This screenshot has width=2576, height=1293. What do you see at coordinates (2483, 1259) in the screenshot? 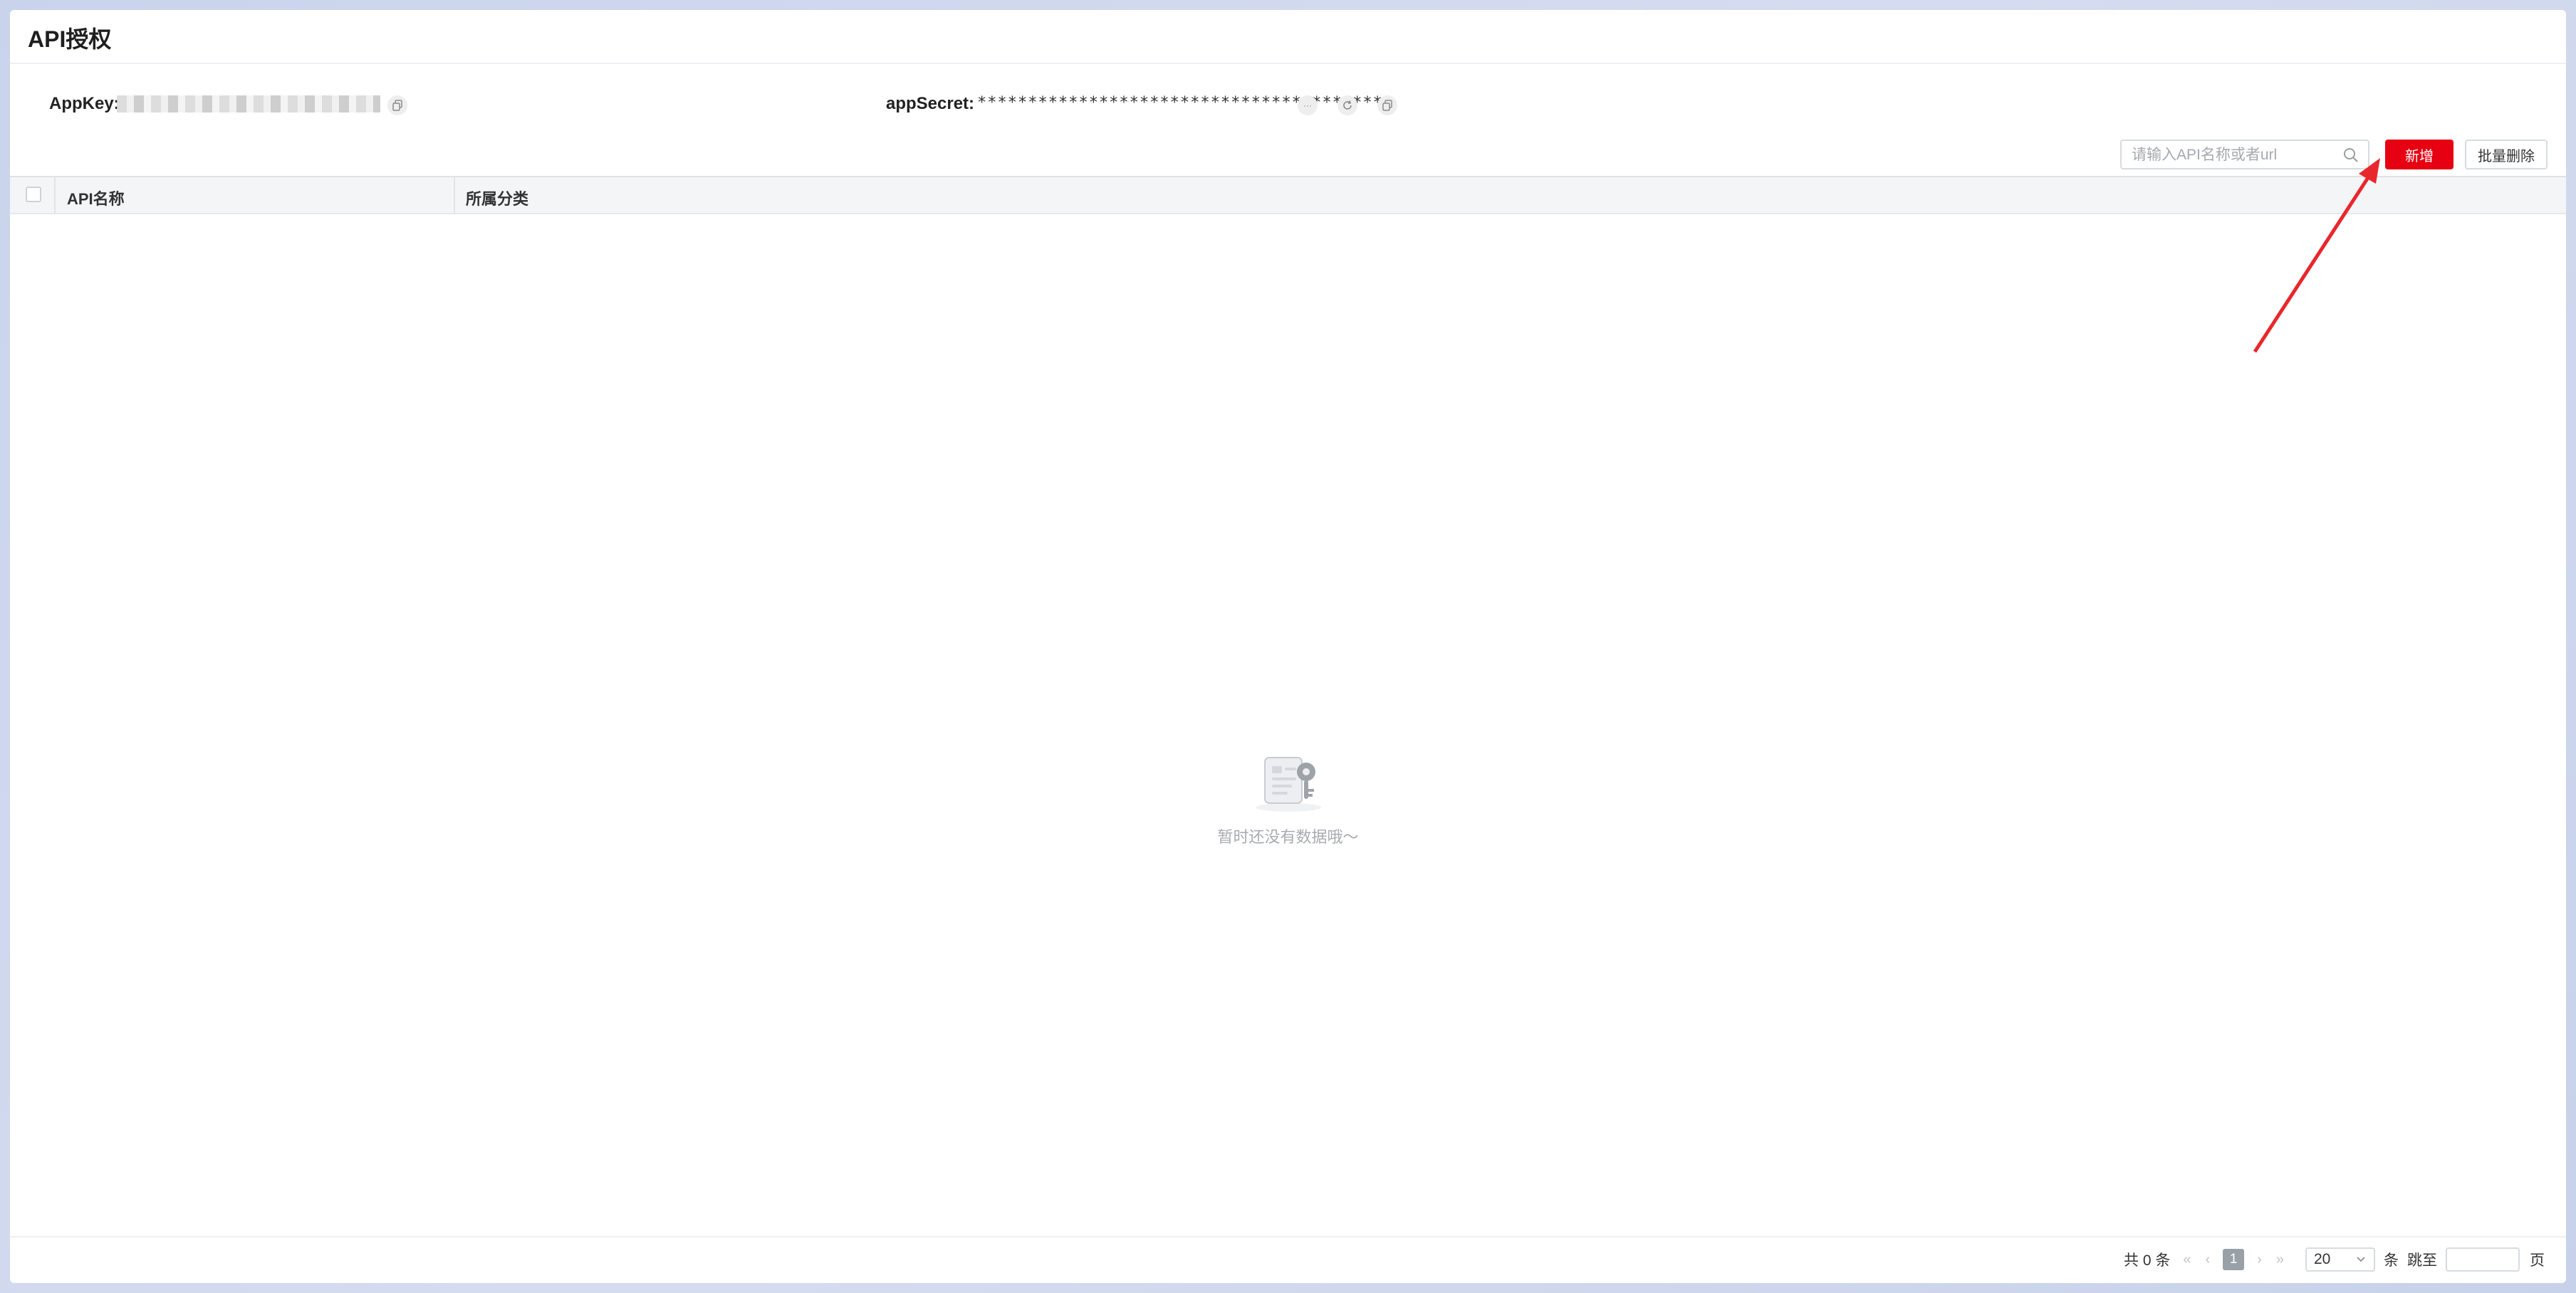
I see `jump-page-input` at bounding box center [2483, 1259].